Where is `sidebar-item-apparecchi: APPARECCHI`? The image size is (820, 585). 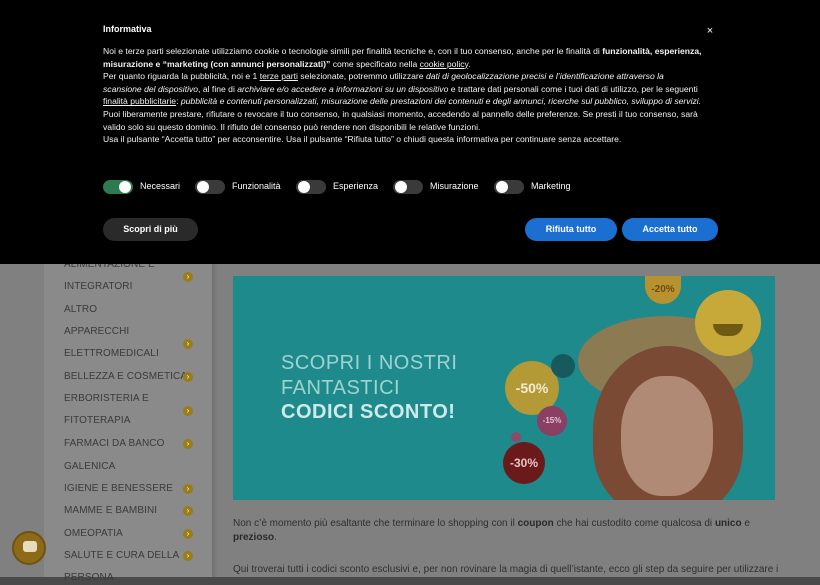
sidebar-item-apparecchi: APPARECCHI is located at coordinates (96, 332).